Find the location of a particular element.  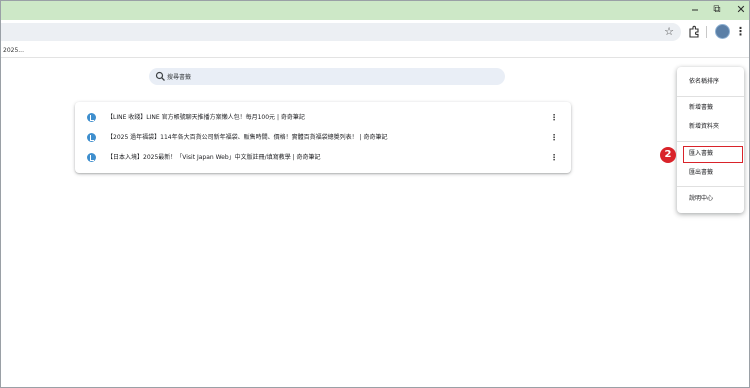

toolbar-separator is located at coordinates (706, 32).